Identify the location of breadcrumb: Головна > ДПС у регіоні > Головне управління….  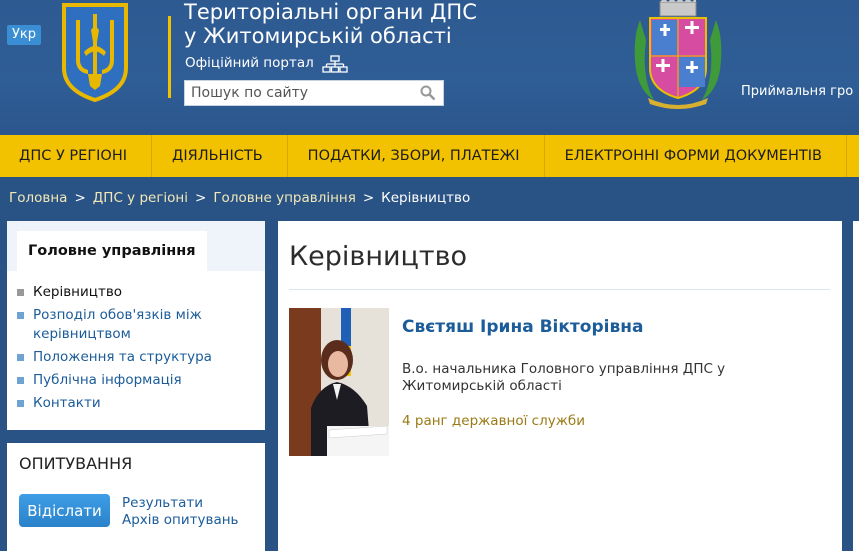
(239, 198).